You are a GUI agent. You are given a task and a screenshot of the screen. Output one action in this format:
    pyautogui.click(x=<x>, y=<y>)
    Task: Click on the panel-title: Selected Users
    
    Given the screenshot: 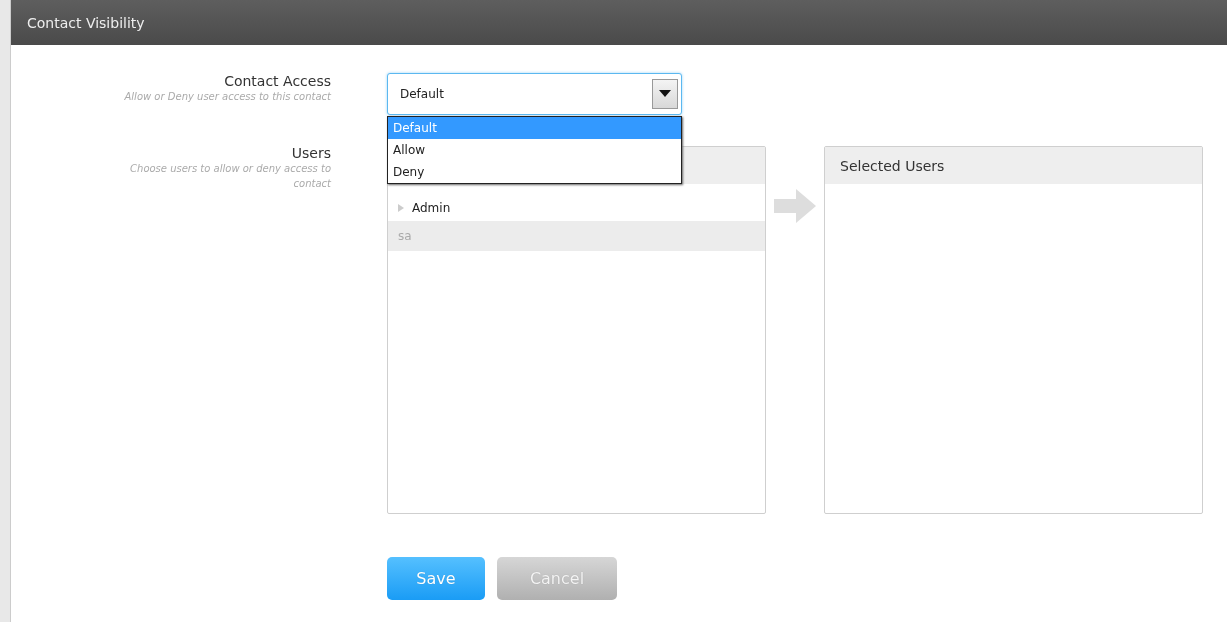 What is the action you would take?
    pyautogui.click(x=892, y=165)
    